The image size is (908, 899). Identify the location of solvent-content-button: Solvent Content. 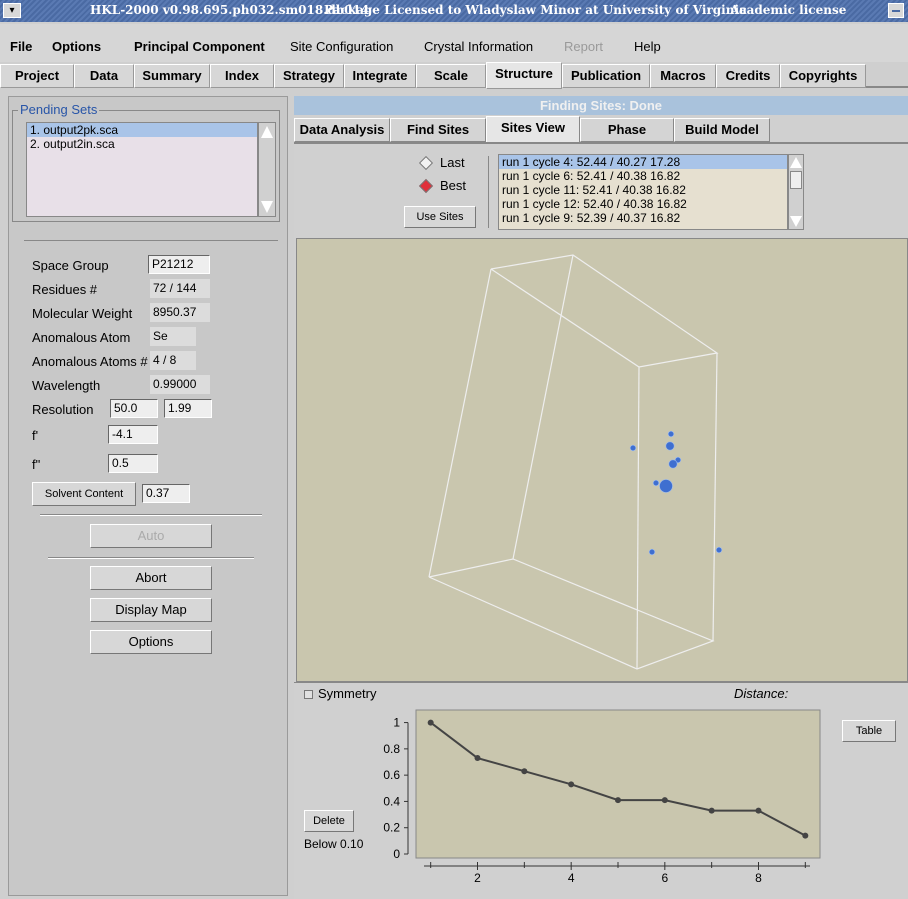
(84, 494).